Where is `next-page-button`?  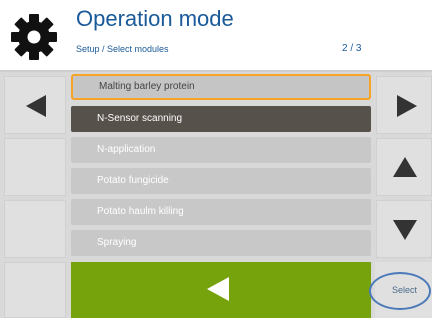
next-page-button is located at coordinates (404, 105).